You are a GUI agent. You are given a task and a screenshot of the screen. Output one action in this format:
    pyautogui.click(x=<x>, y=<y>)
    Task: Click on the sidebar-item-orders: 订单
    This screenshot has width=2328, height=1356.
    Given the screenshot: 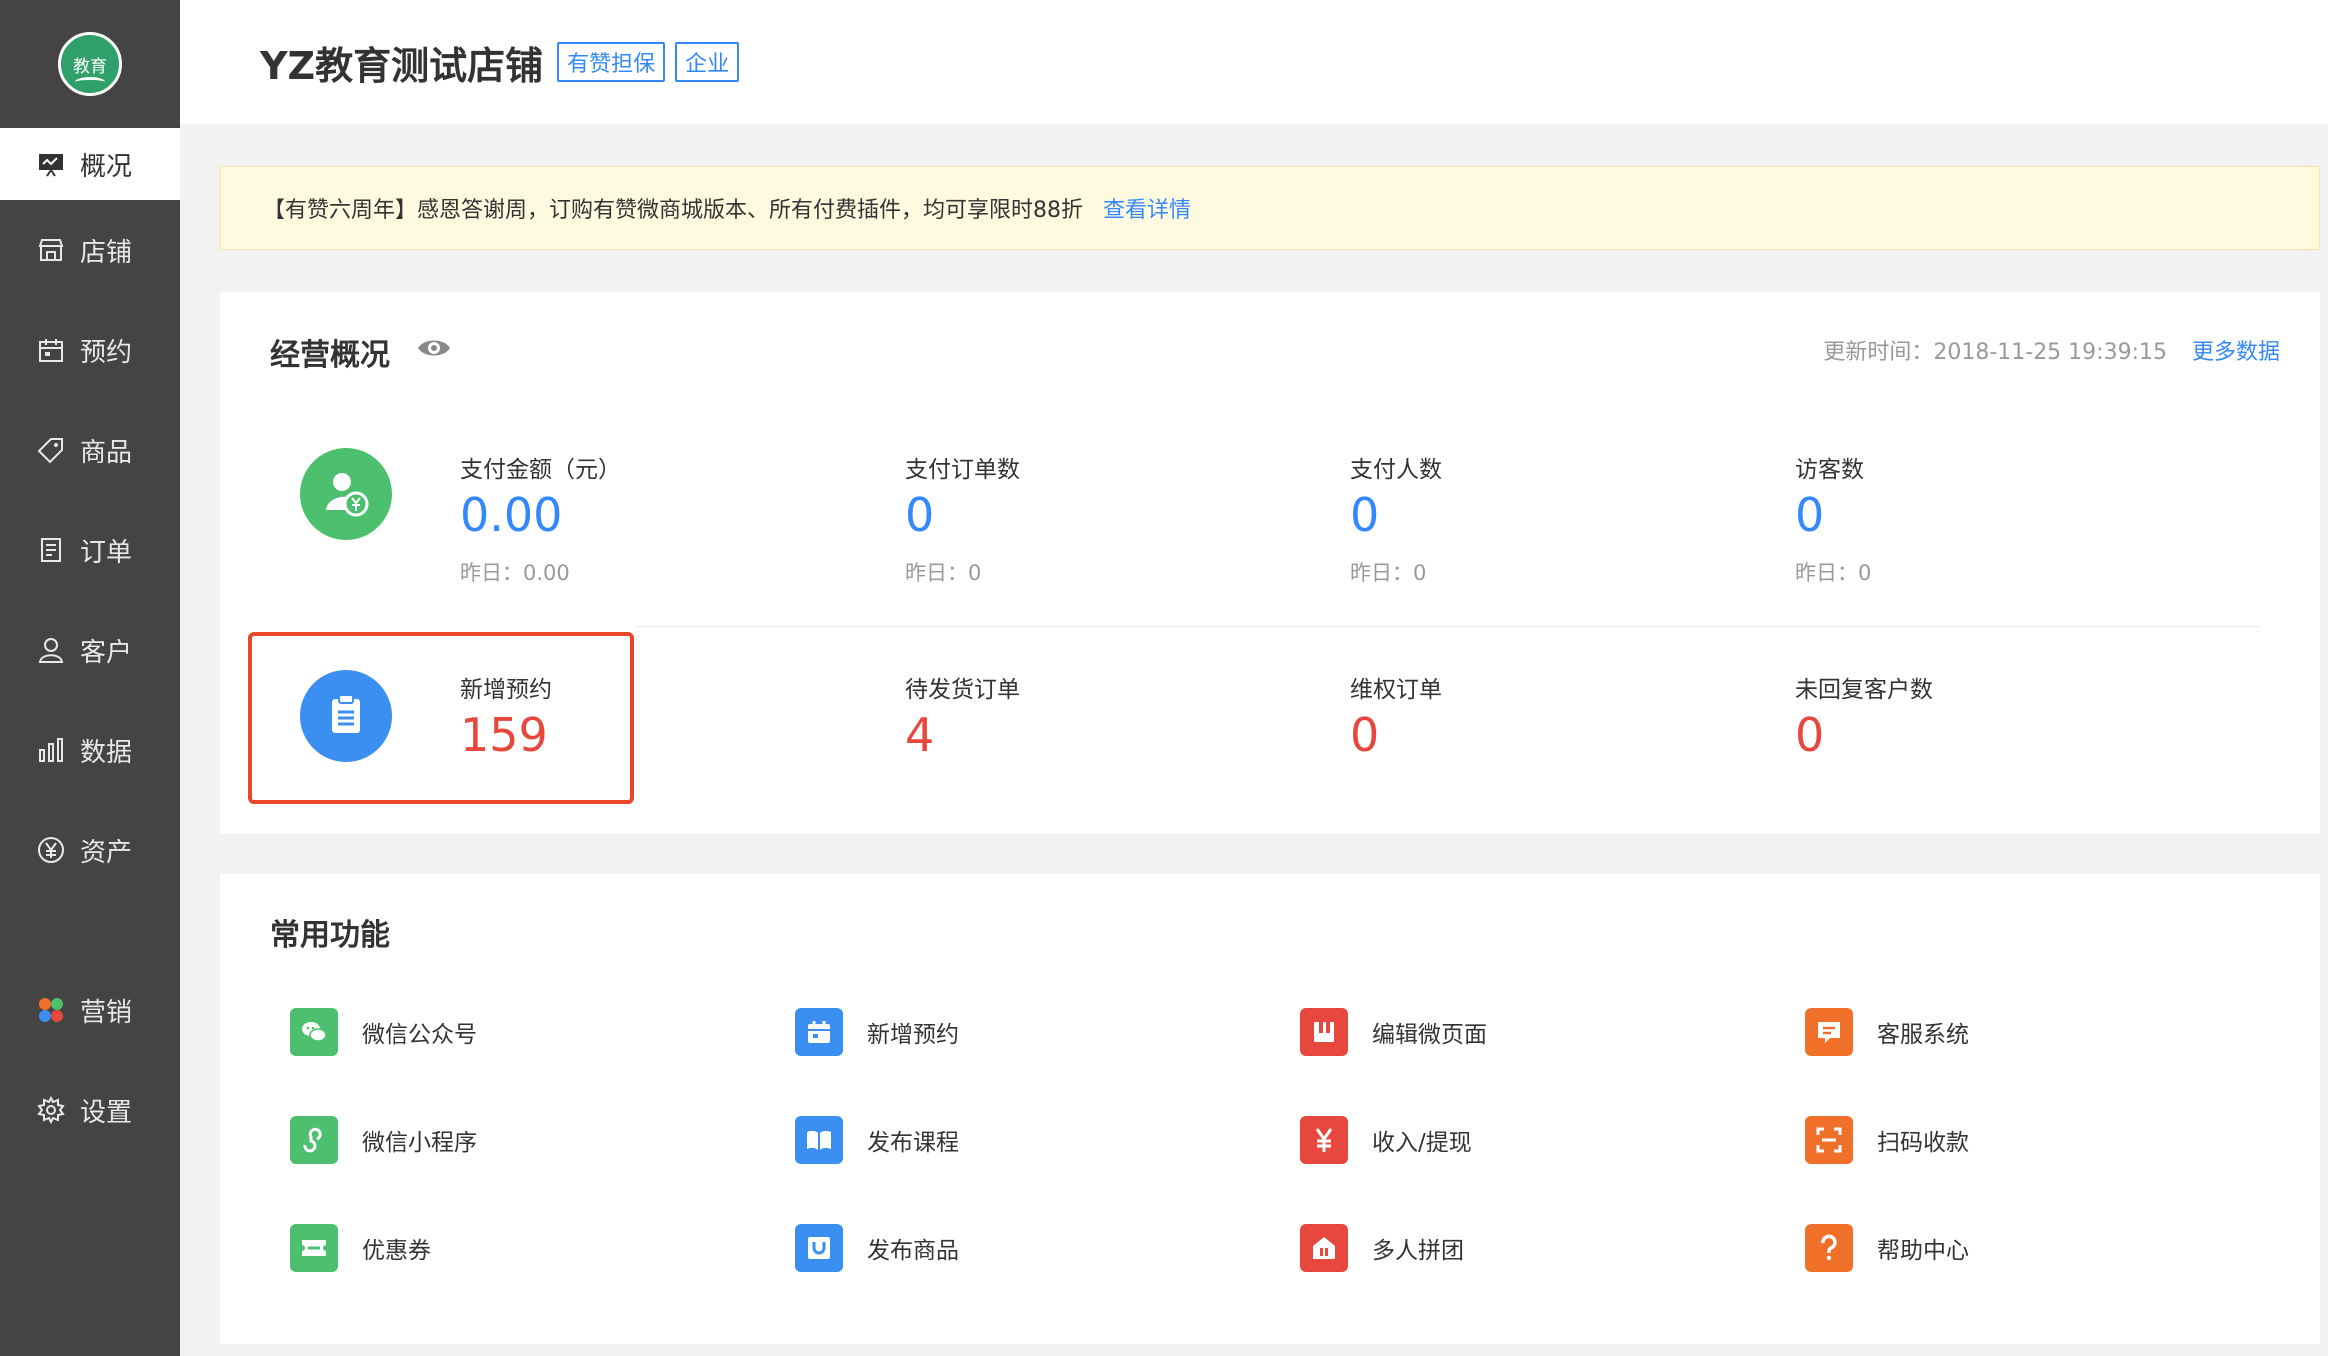 What is the action you would take?
    pyautogui.click(x=90, y=550)
    